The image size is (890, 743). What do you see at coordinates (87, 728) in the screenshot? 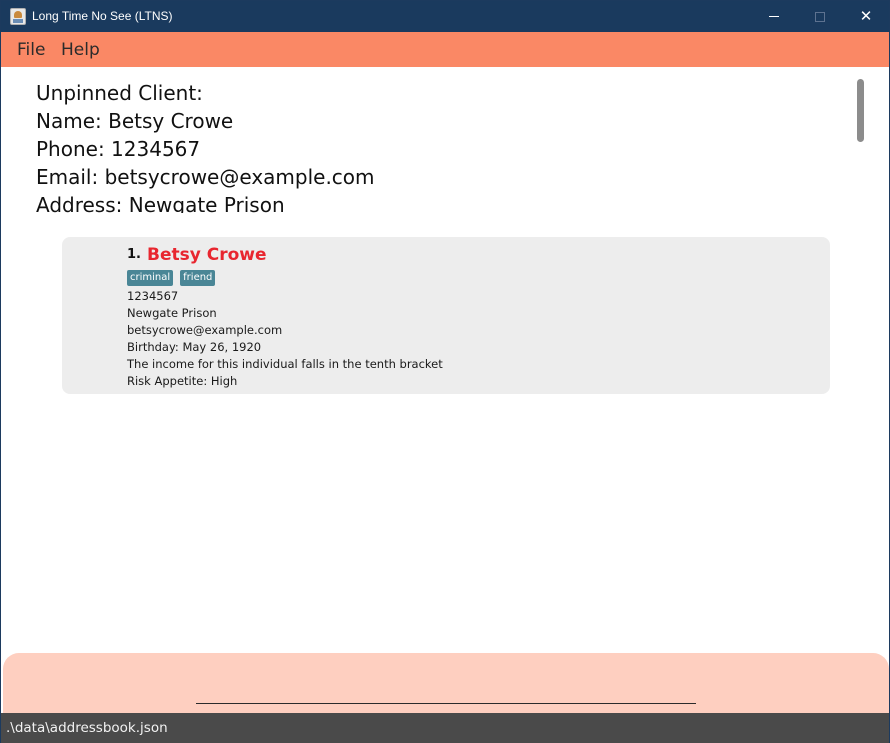
I see `save-file-path: .\data\addressbook.json` at bounding box center [87, 728].